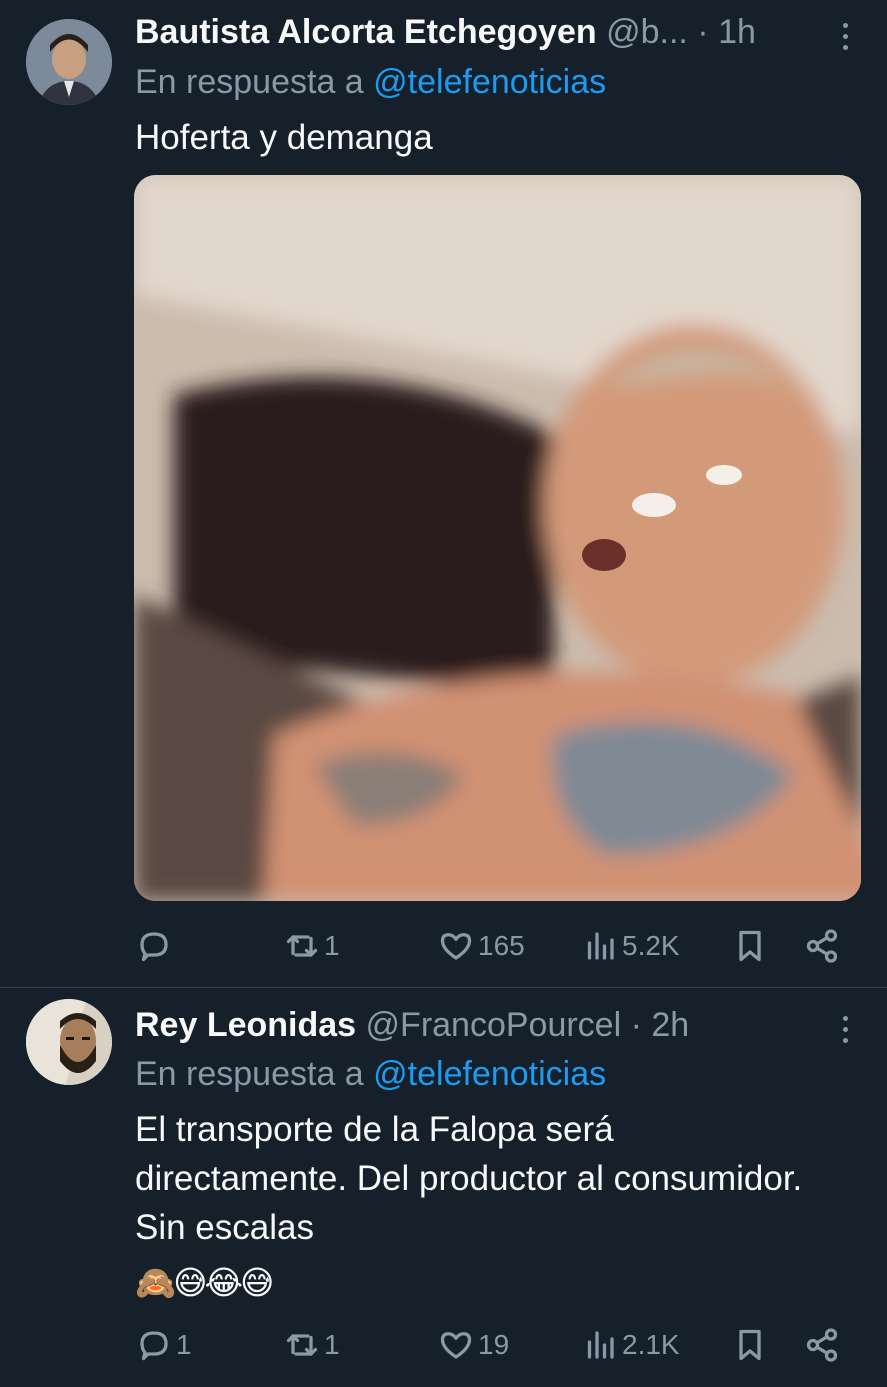 This screenshot has height=1387, width=887. Describe the element at coordinates (204, 1282) in the screenshot. I see `tweet-emojis: 🙈😅😂😅` at that location.